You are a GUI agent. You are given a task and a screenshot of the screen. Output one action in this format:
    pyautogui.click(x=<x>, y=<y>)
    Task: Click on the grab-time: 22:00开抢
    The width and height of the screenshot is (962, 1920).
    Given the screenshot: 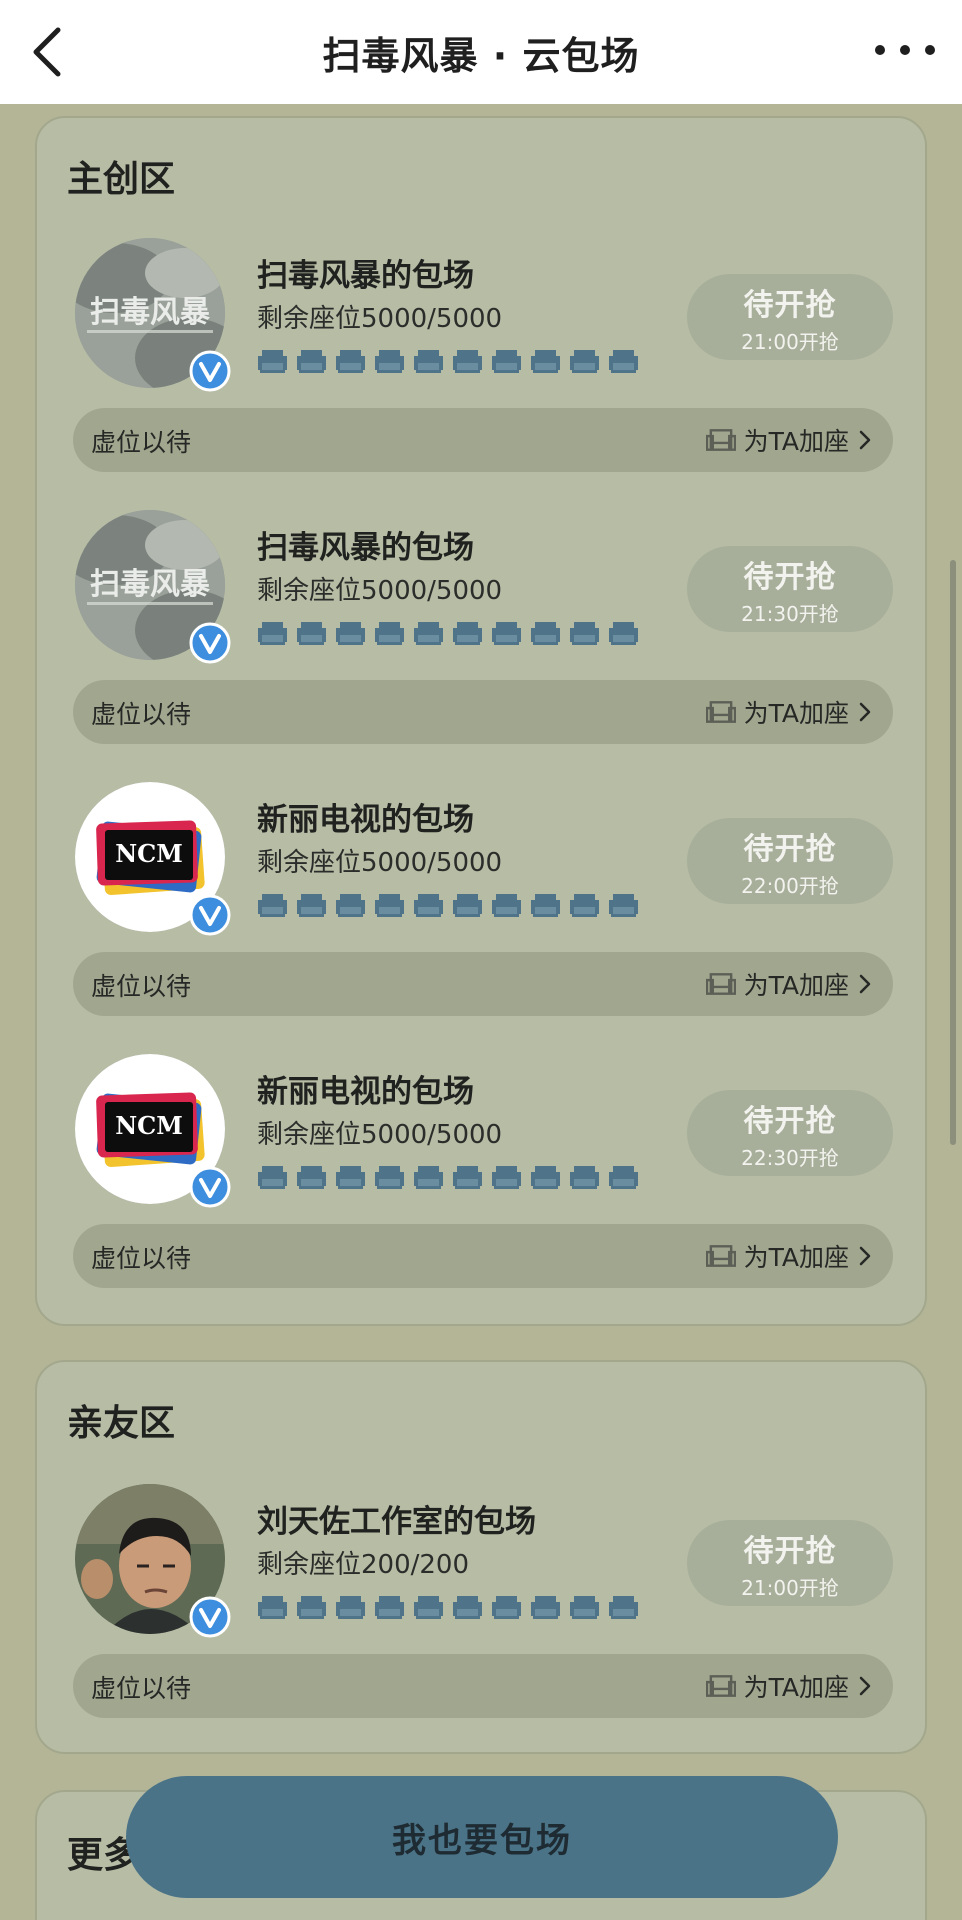 What is the action you would take?
    pyautogui.click(x=790, y=885)
    